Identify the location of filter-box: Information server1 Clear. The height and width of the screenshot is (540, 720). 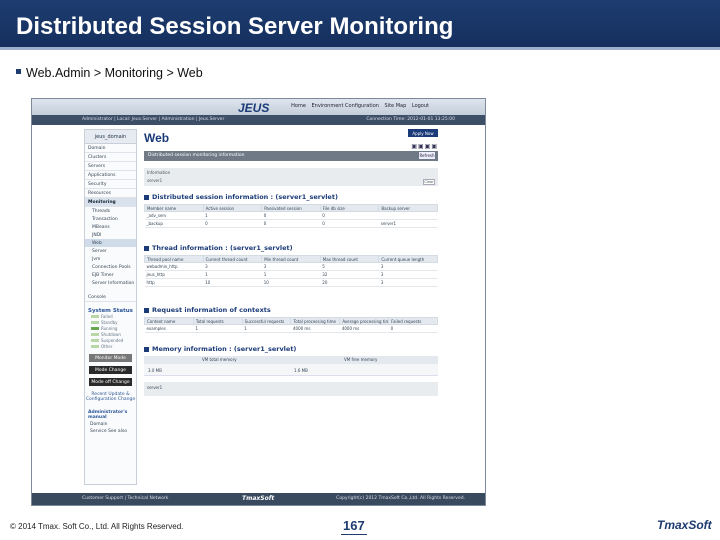
(291, 177).